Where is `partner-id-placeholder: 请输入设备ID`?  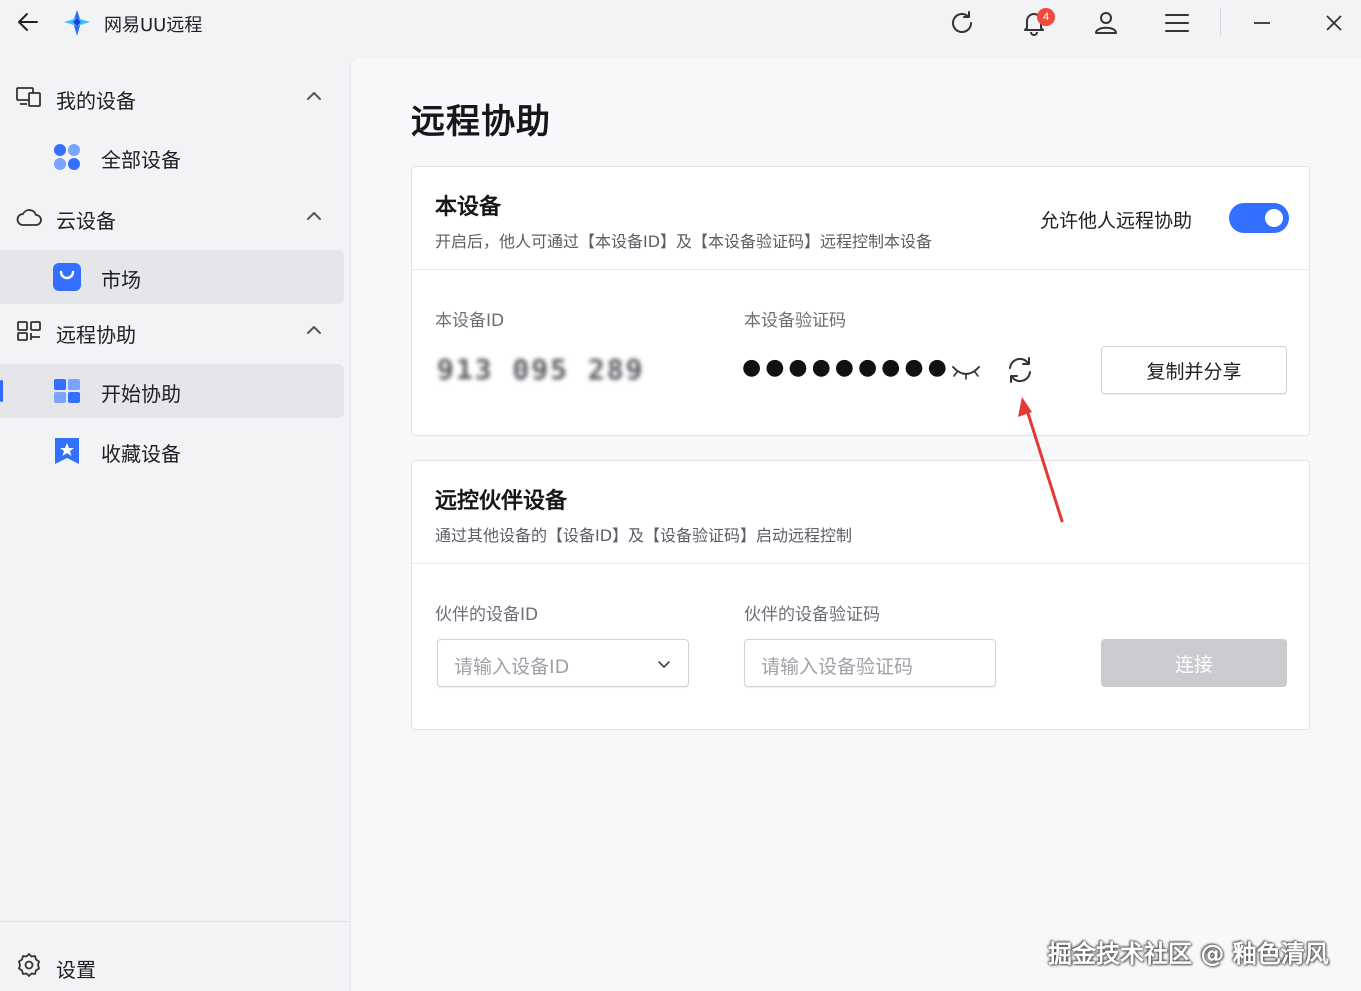
partner-id-placeholder: 请输入设备ID is located at coordinates (512, 667).